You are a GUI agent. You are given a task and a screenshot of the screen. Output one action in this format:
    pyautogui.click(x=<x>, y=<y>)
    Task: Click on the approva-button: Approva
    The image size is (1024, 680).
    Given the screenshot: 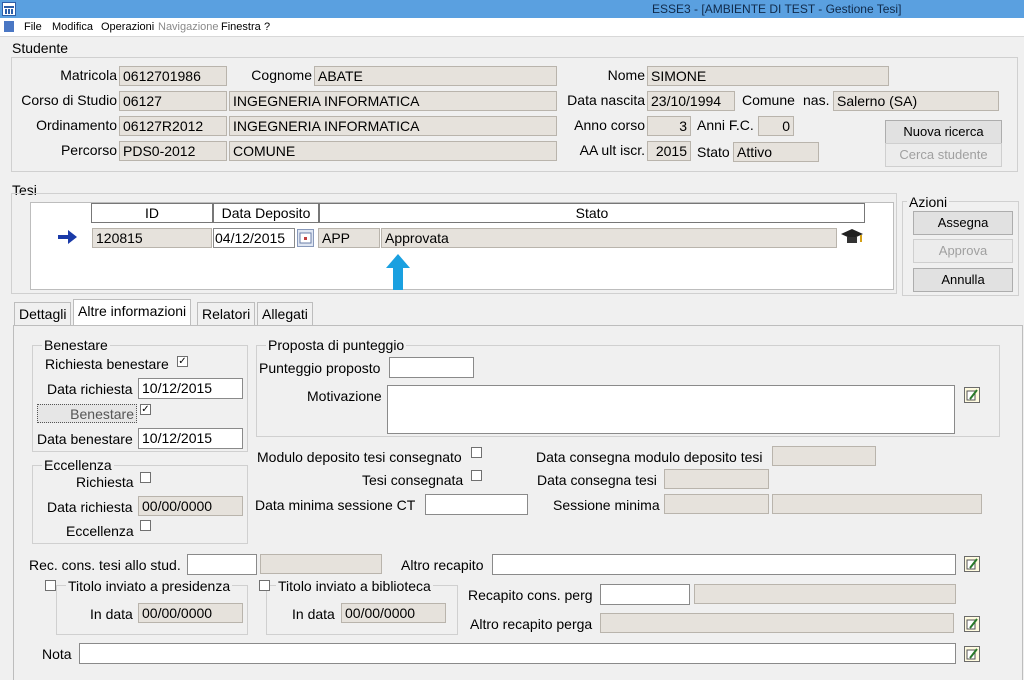 What is the action you would take?
    pyautogui.click(x=963, y=251)
    